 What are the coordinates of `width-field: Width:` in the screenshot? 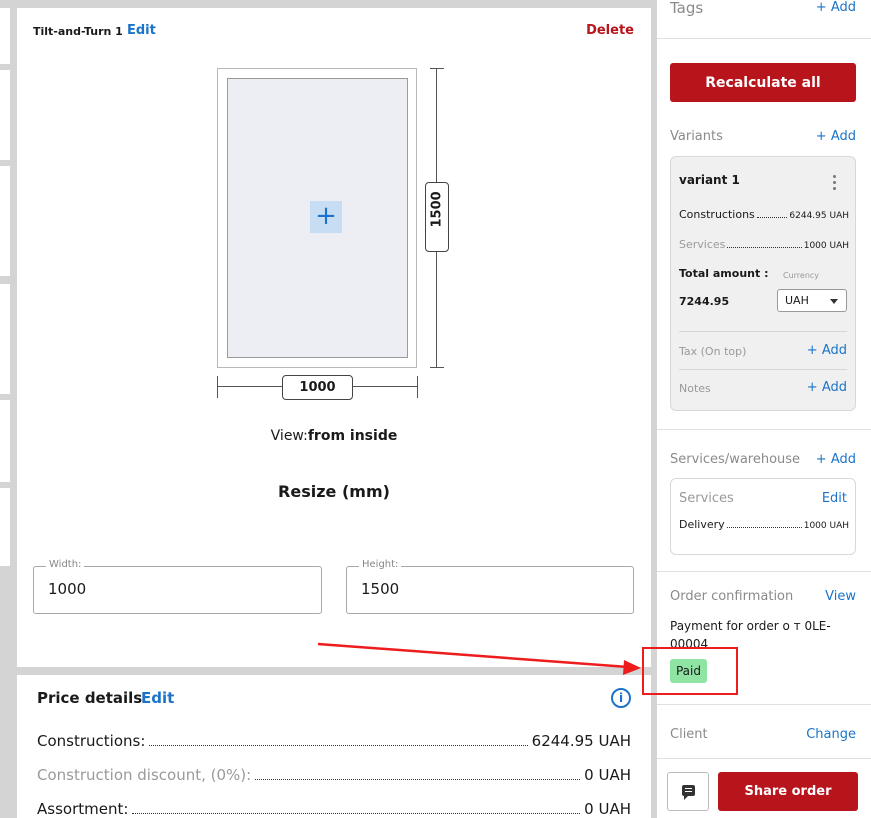 It's located at (177, 586).